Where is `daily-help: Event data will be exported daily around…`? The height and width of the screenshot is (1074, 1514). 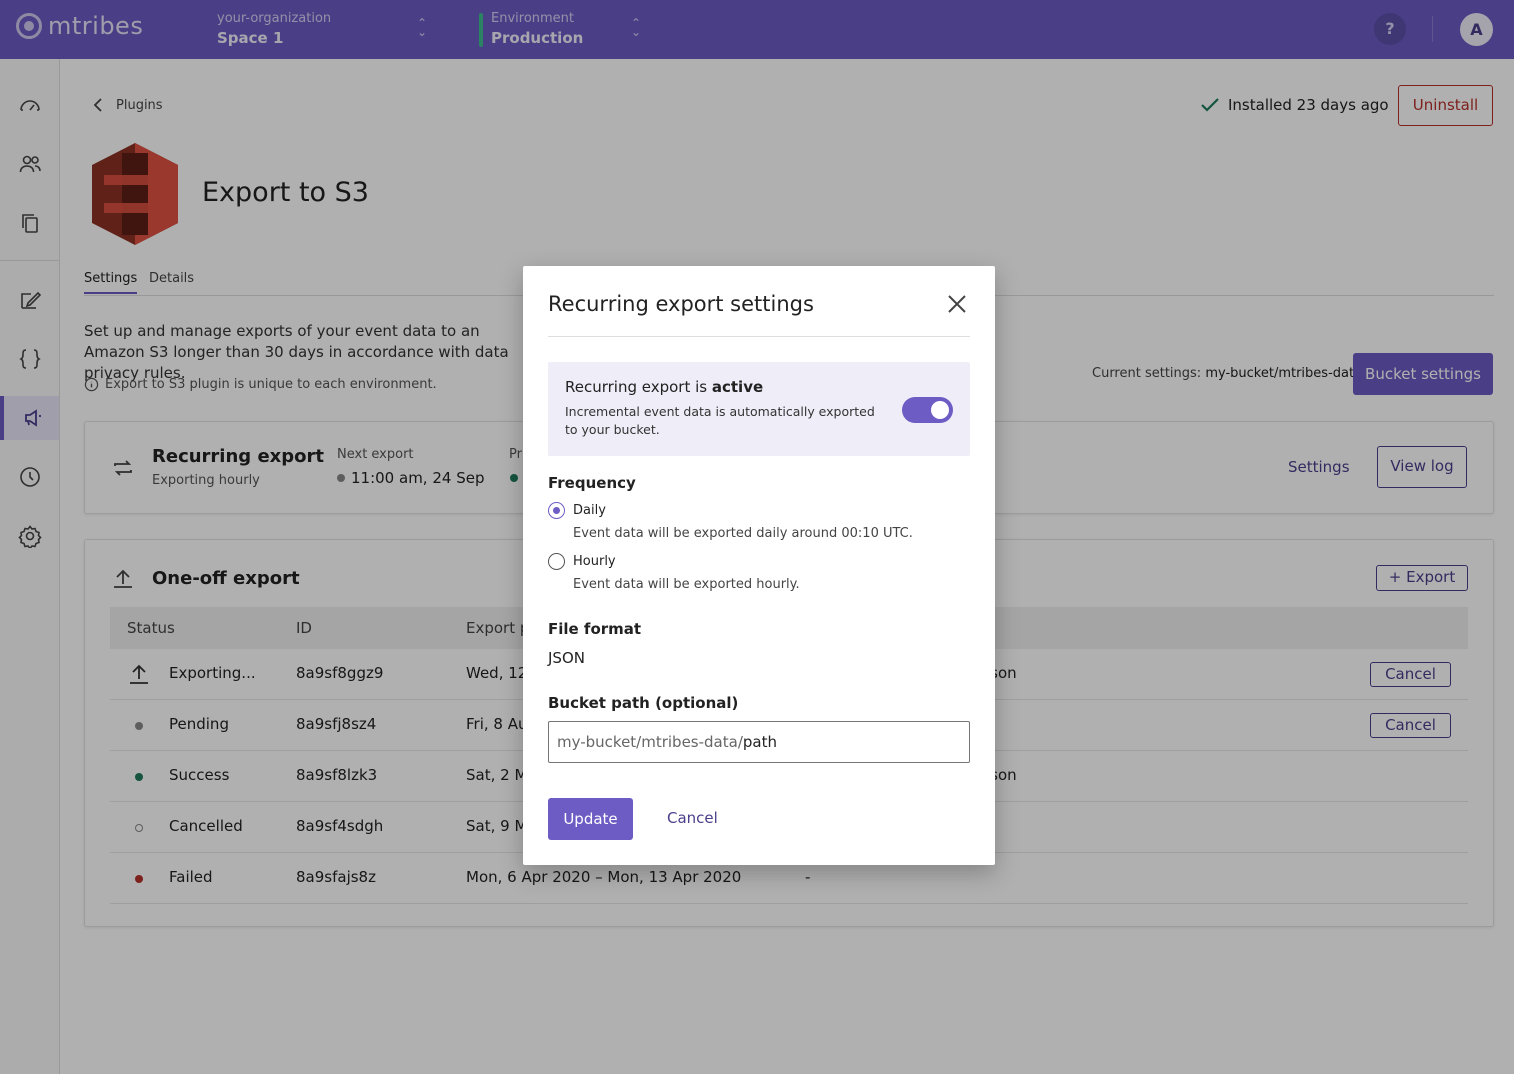
daily-help: Event data will be exported daily around… is located at coordinates (743, 533).